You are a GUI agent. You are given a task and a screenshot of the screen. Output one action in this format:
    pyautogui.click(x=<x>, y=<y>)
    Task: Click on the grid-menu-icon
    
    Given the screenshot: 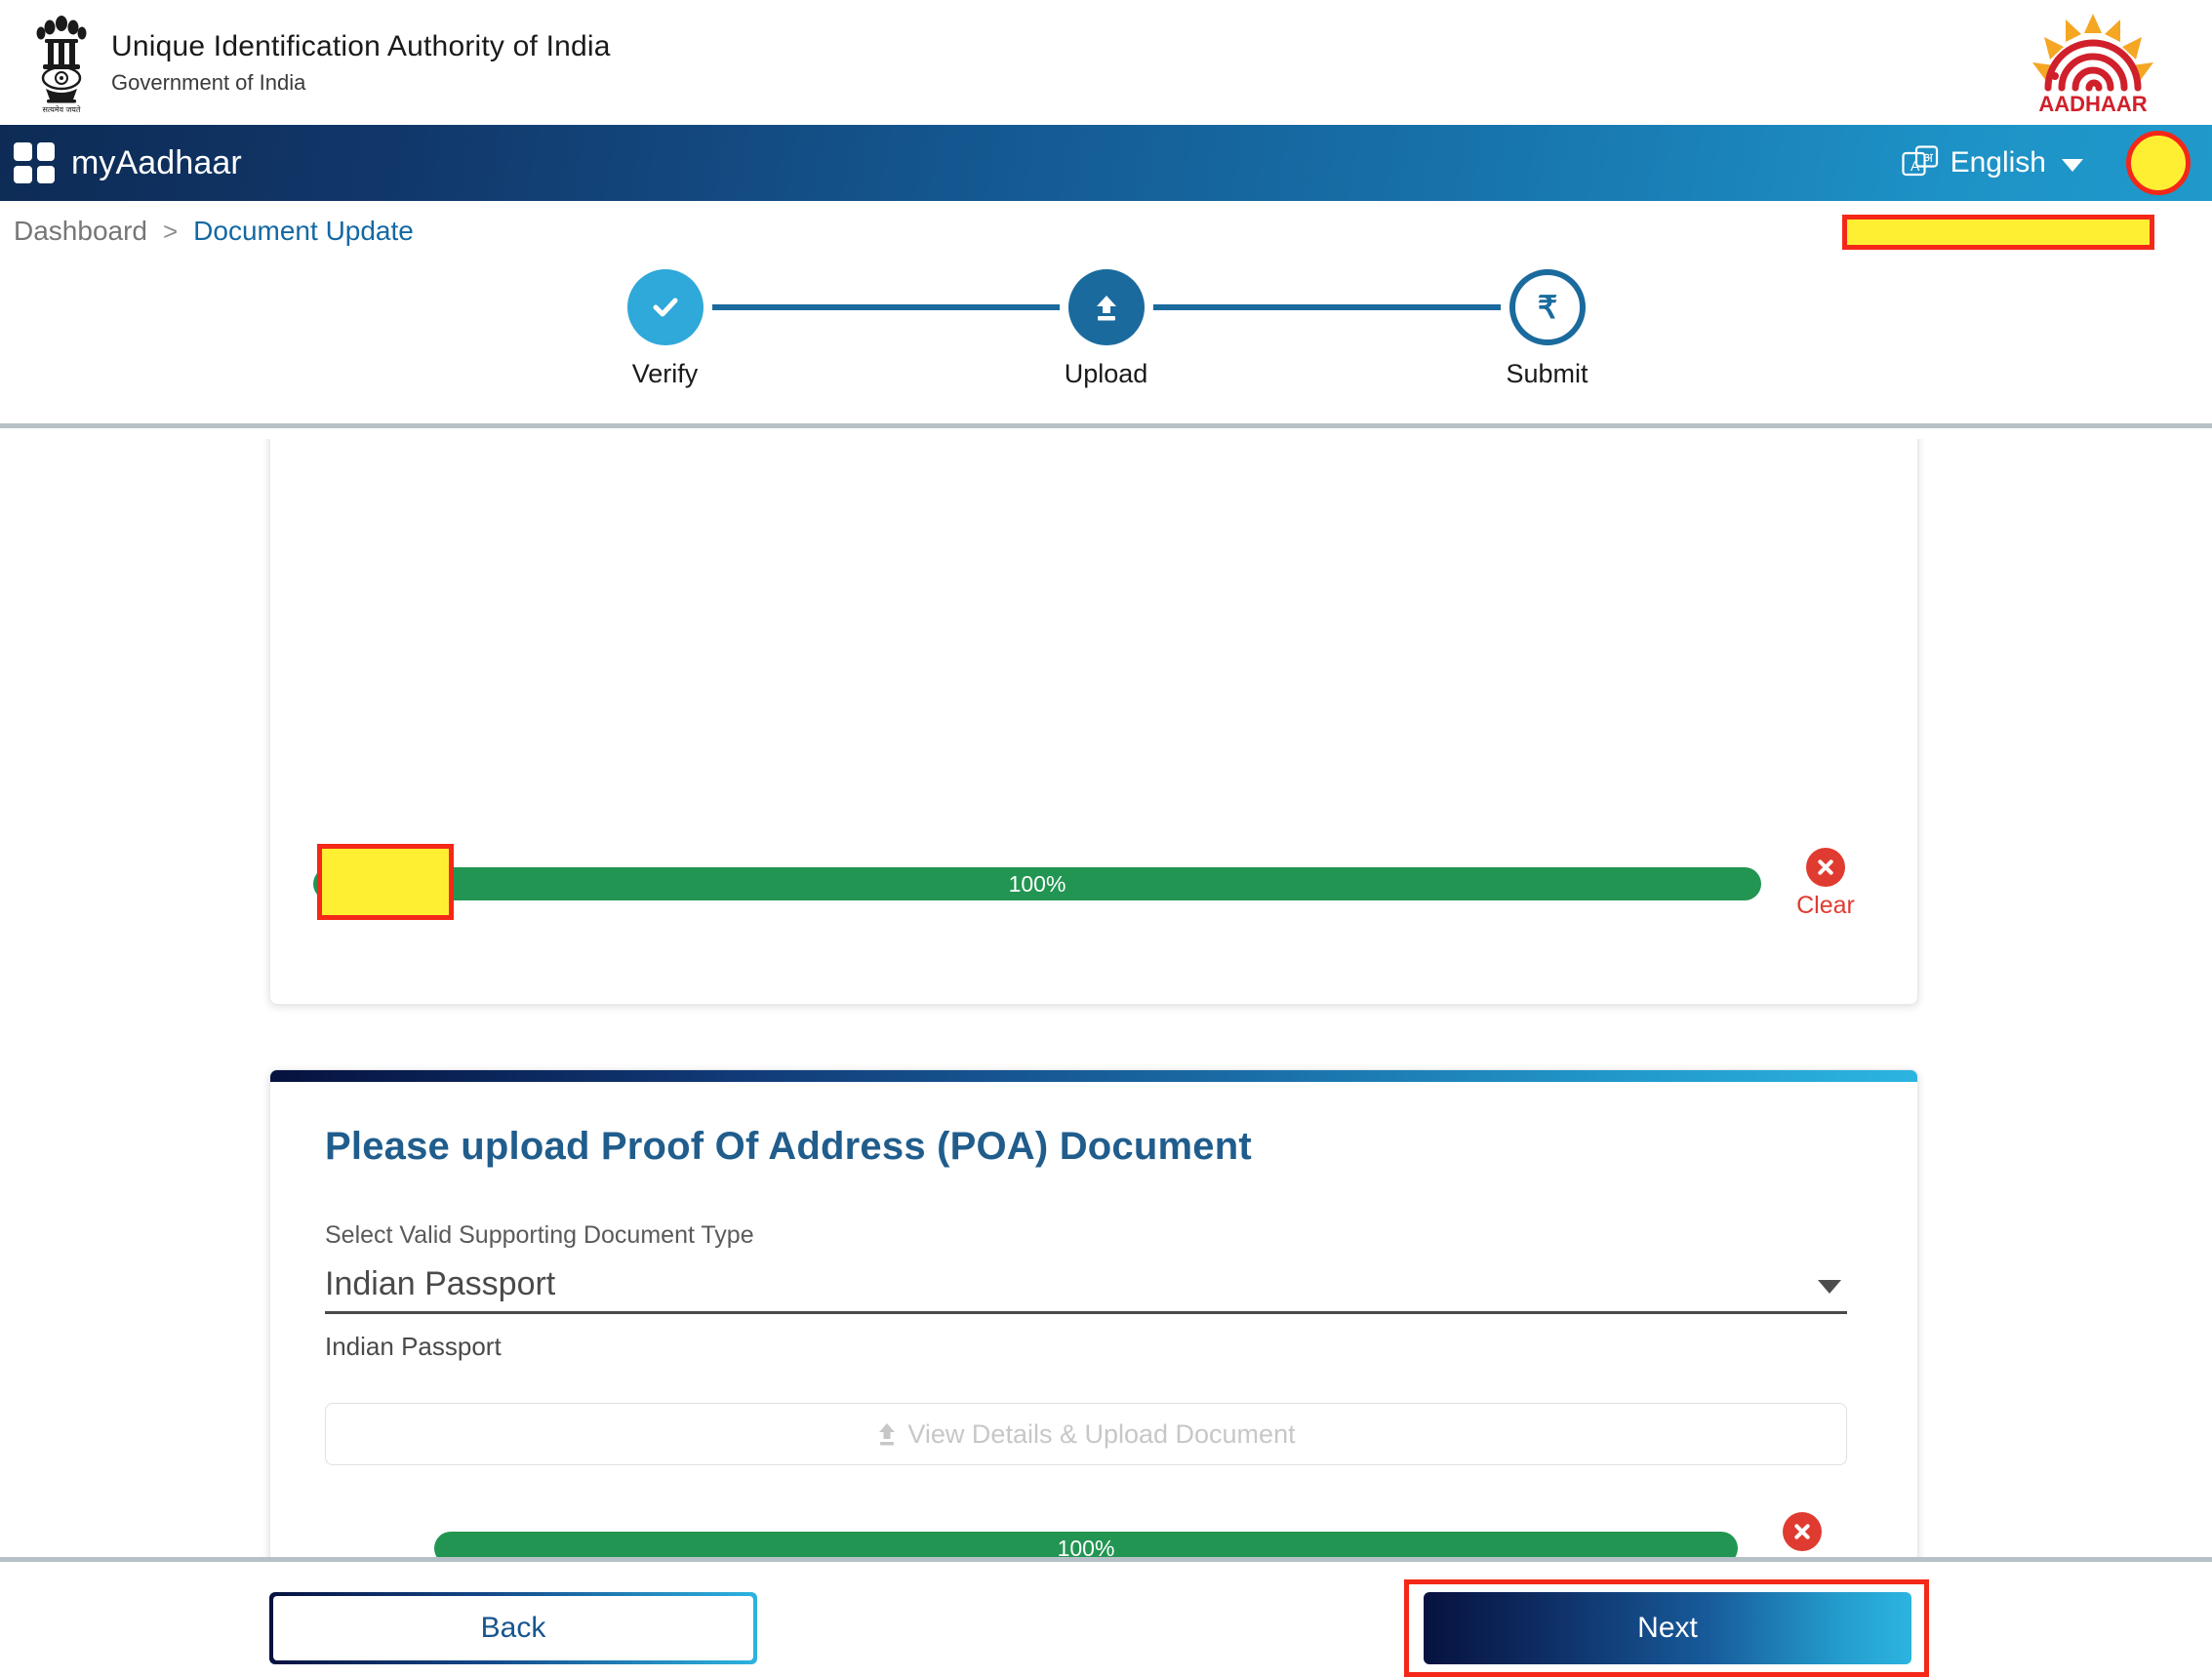 What is the action you would take?
    pyautogui.click(x=34, y=162)
    